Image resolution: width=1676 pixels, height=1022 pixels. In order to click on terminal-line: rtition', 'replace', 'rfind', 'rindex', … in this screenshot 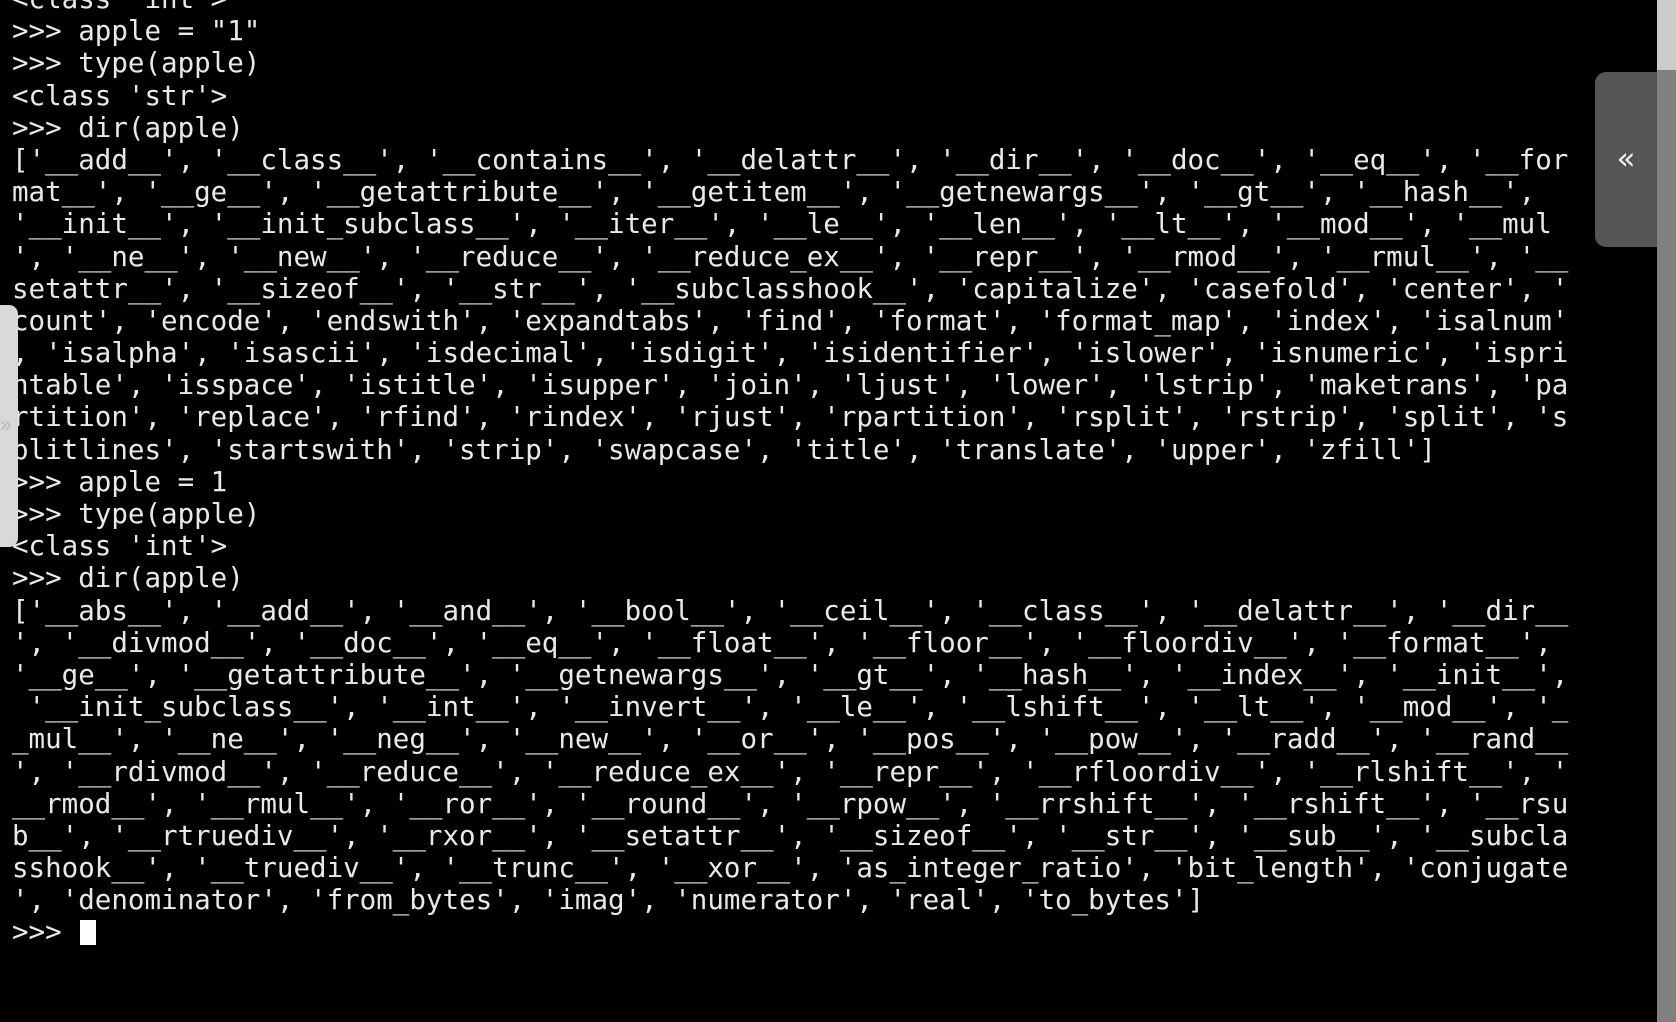, I will do `click(790, 417)`.